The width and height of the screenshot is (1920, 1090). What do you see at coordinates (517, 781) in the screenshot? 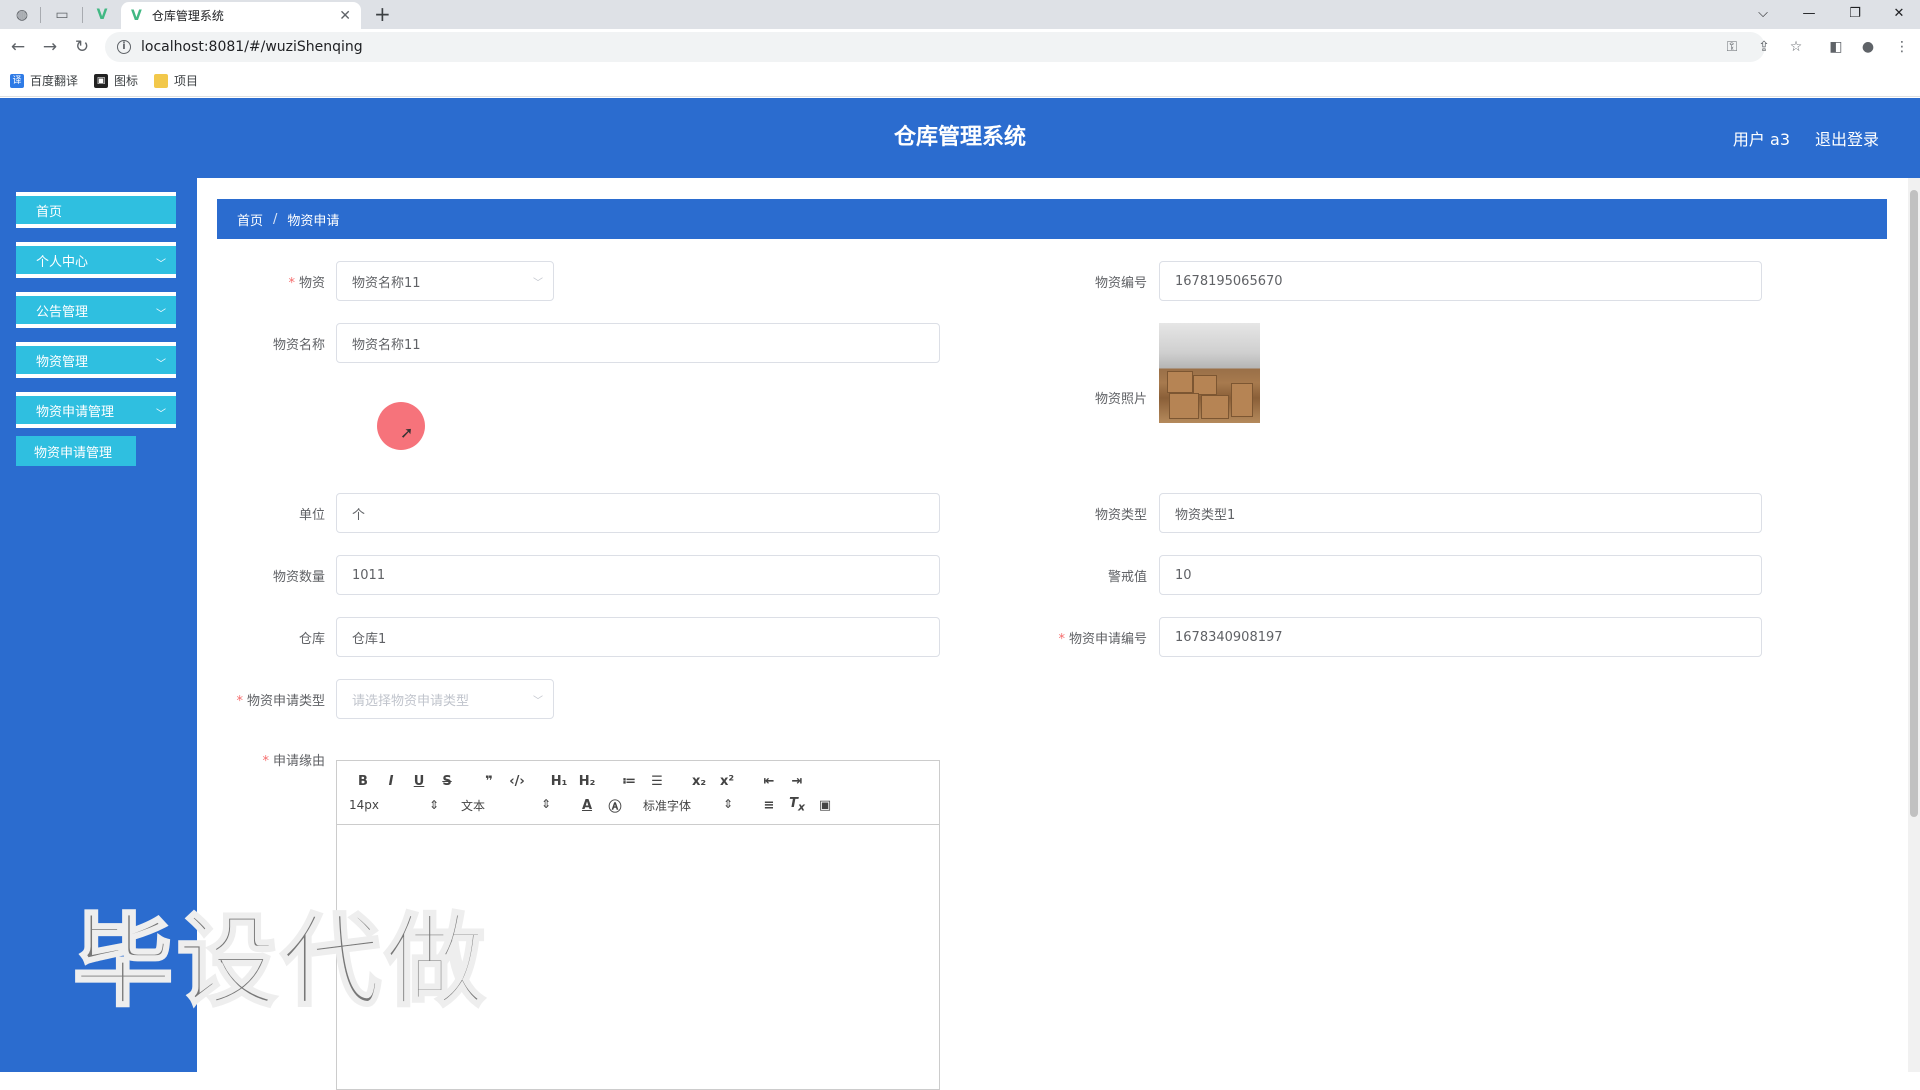
I see `code-icon: ‹/›` at bounding box center [517, 781].